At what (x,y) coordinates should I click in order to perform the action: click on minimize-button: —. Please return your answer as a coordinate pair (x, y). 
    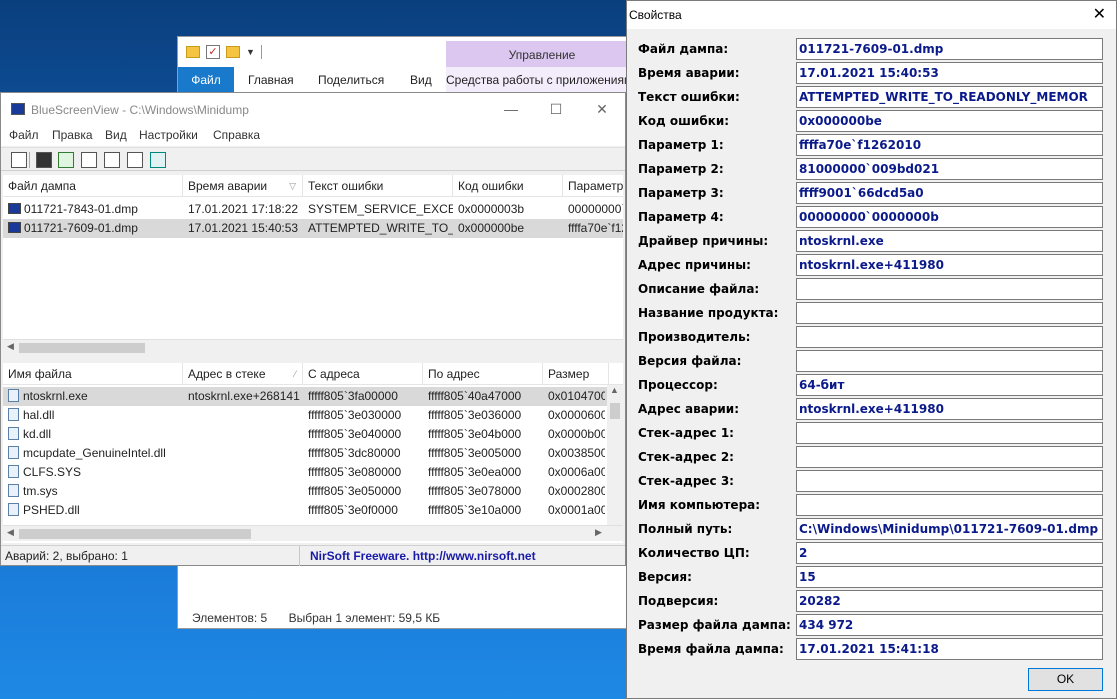
    Looking at the image, I should click on (511, 109).